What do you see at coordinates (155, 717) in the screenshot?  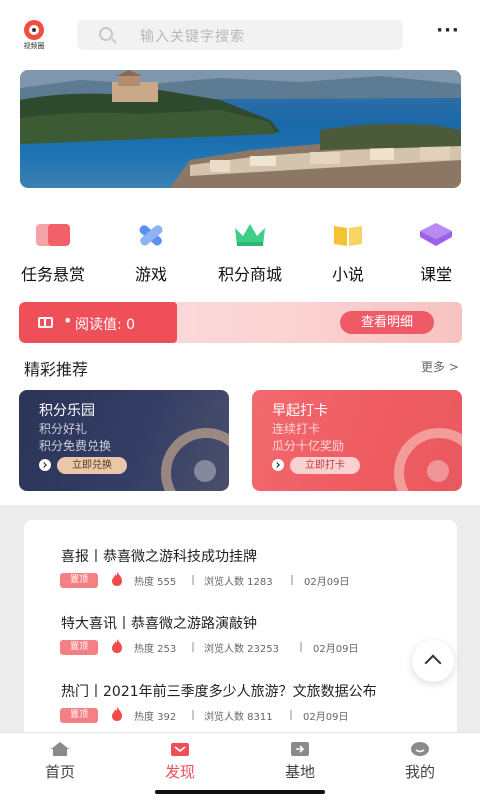 I see `news-heat: 热度 392` at bounding box center [155, 717].